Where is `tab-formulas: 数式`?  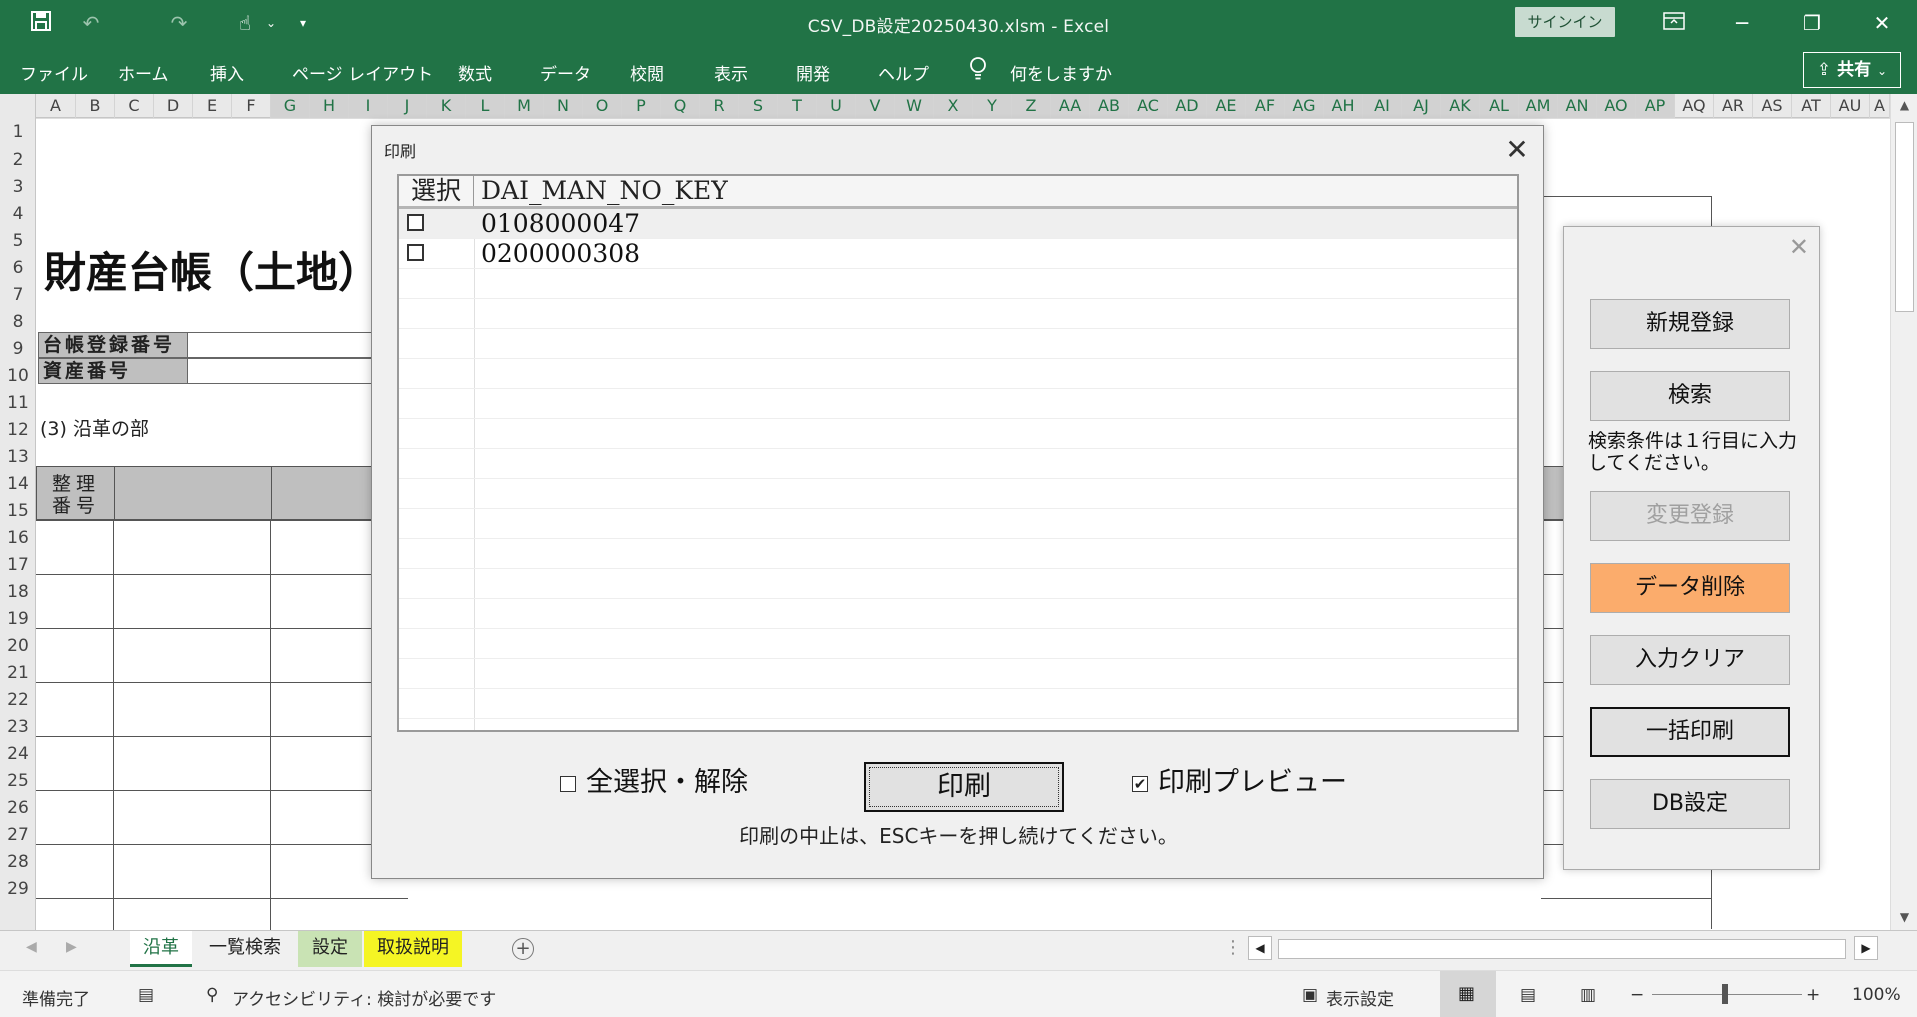 tab-formulas: 数式 is located at coordinates (475, 72).